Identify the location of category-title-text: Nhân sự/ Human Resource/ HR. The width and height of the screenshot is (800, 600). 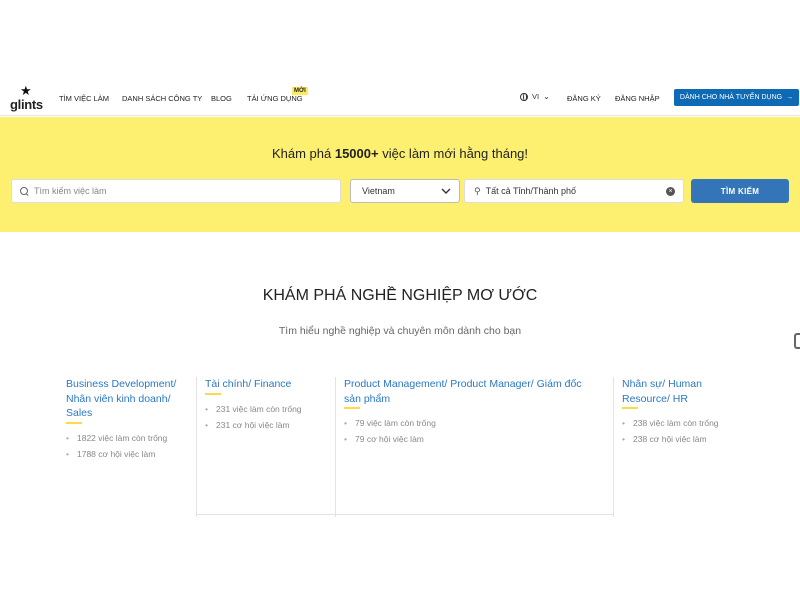
(662, 391).